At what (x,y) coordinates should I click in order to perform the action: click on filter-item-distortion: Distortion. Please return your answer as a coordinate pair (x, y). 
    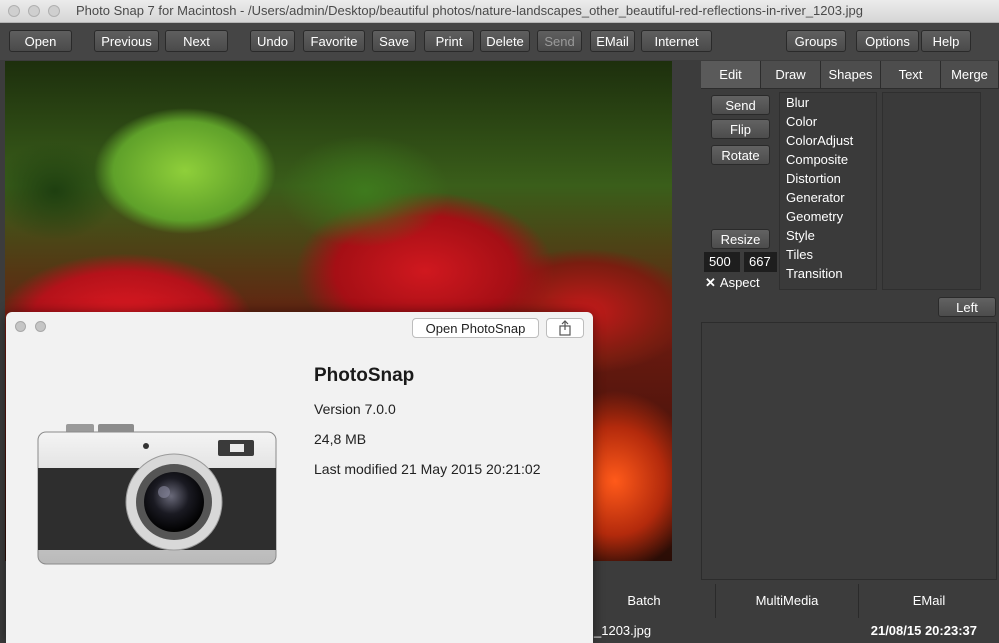
    Looking at the image, I should click on (813, 178).